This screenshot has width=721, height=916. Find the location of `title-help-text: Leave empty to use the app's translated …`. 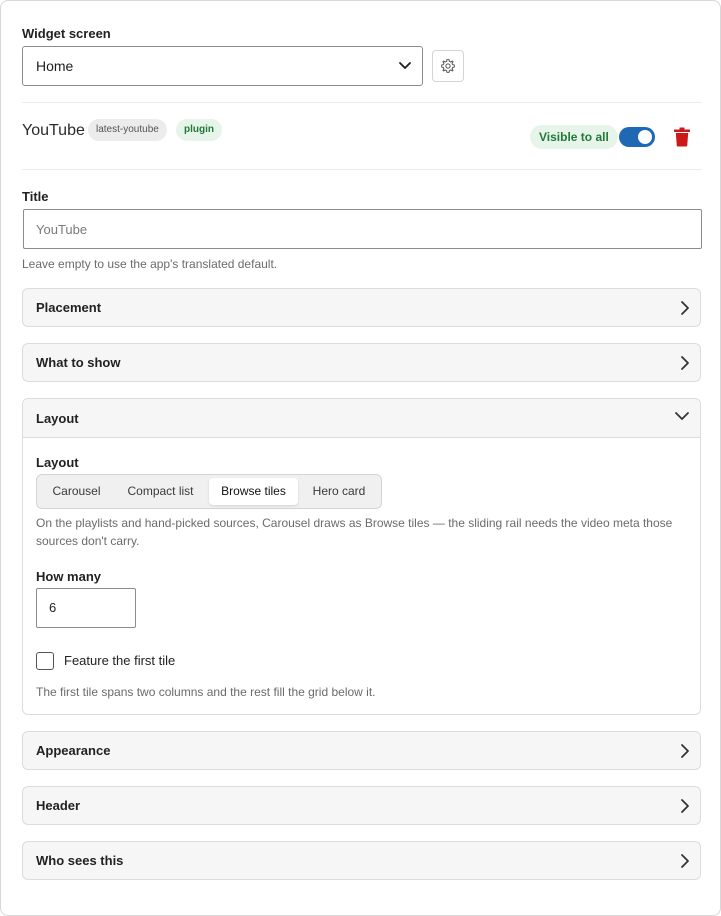

title-help-text: Leave empty to use the app's translated … is located at coordinates (150, 264).